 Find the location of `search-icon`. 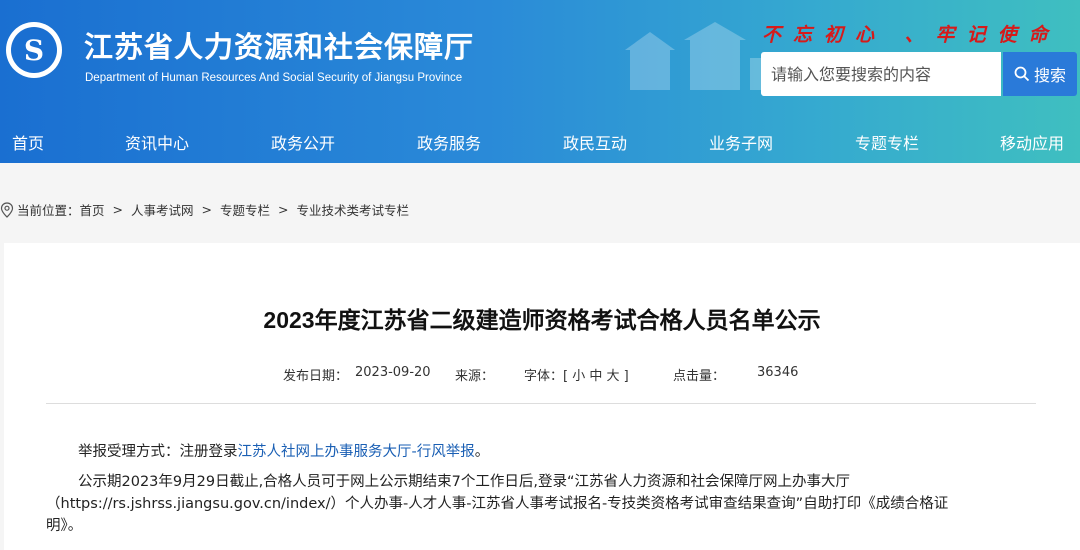

search-icon is located at coordinates (1022, 74).